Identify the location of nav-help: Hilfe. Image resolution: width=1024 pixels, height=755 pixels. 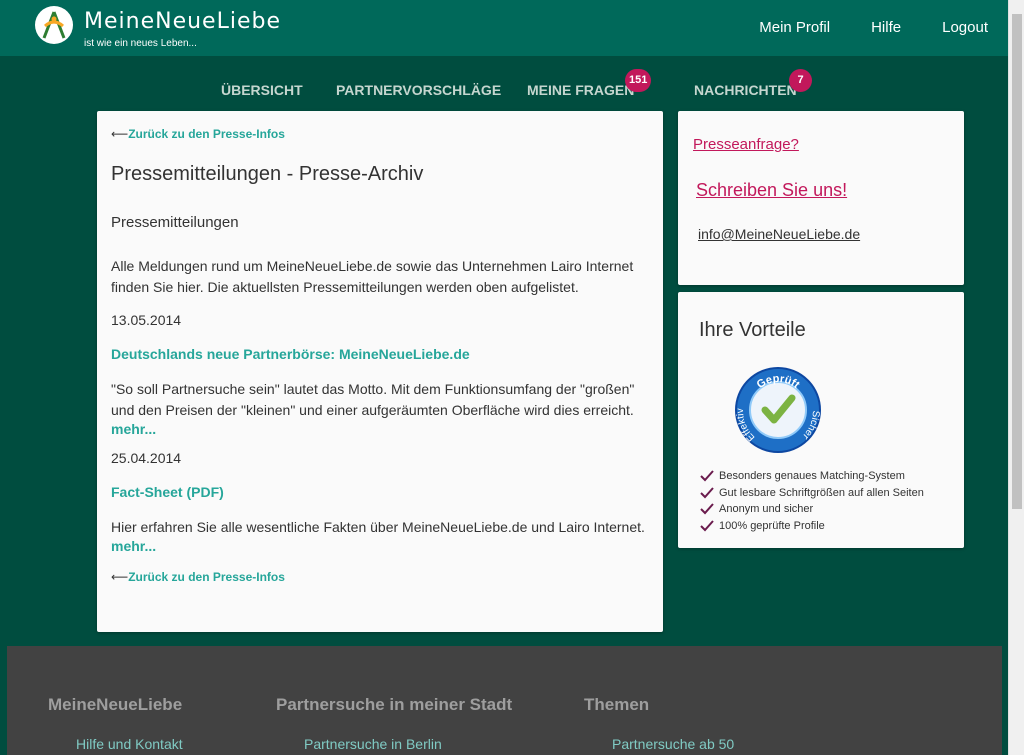
(886, 27).